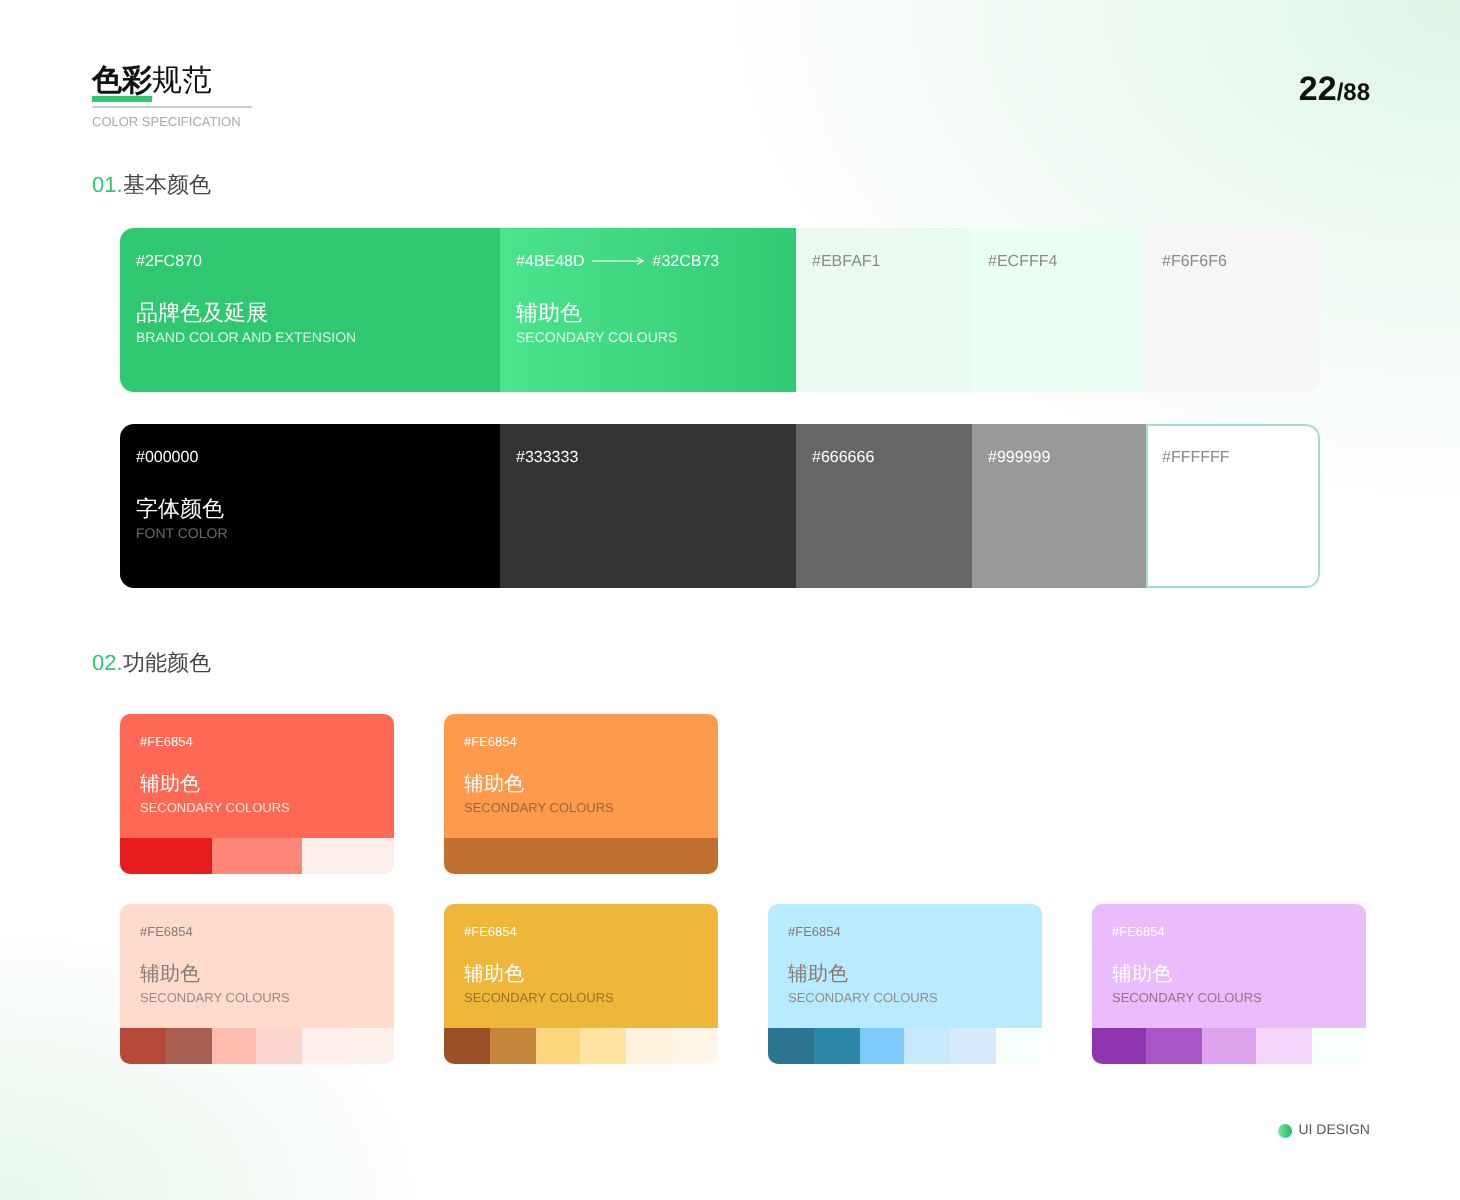  Describe the element at coordinates (547, 457) in the screenshot. I see `hex-code: #333333` at that location.